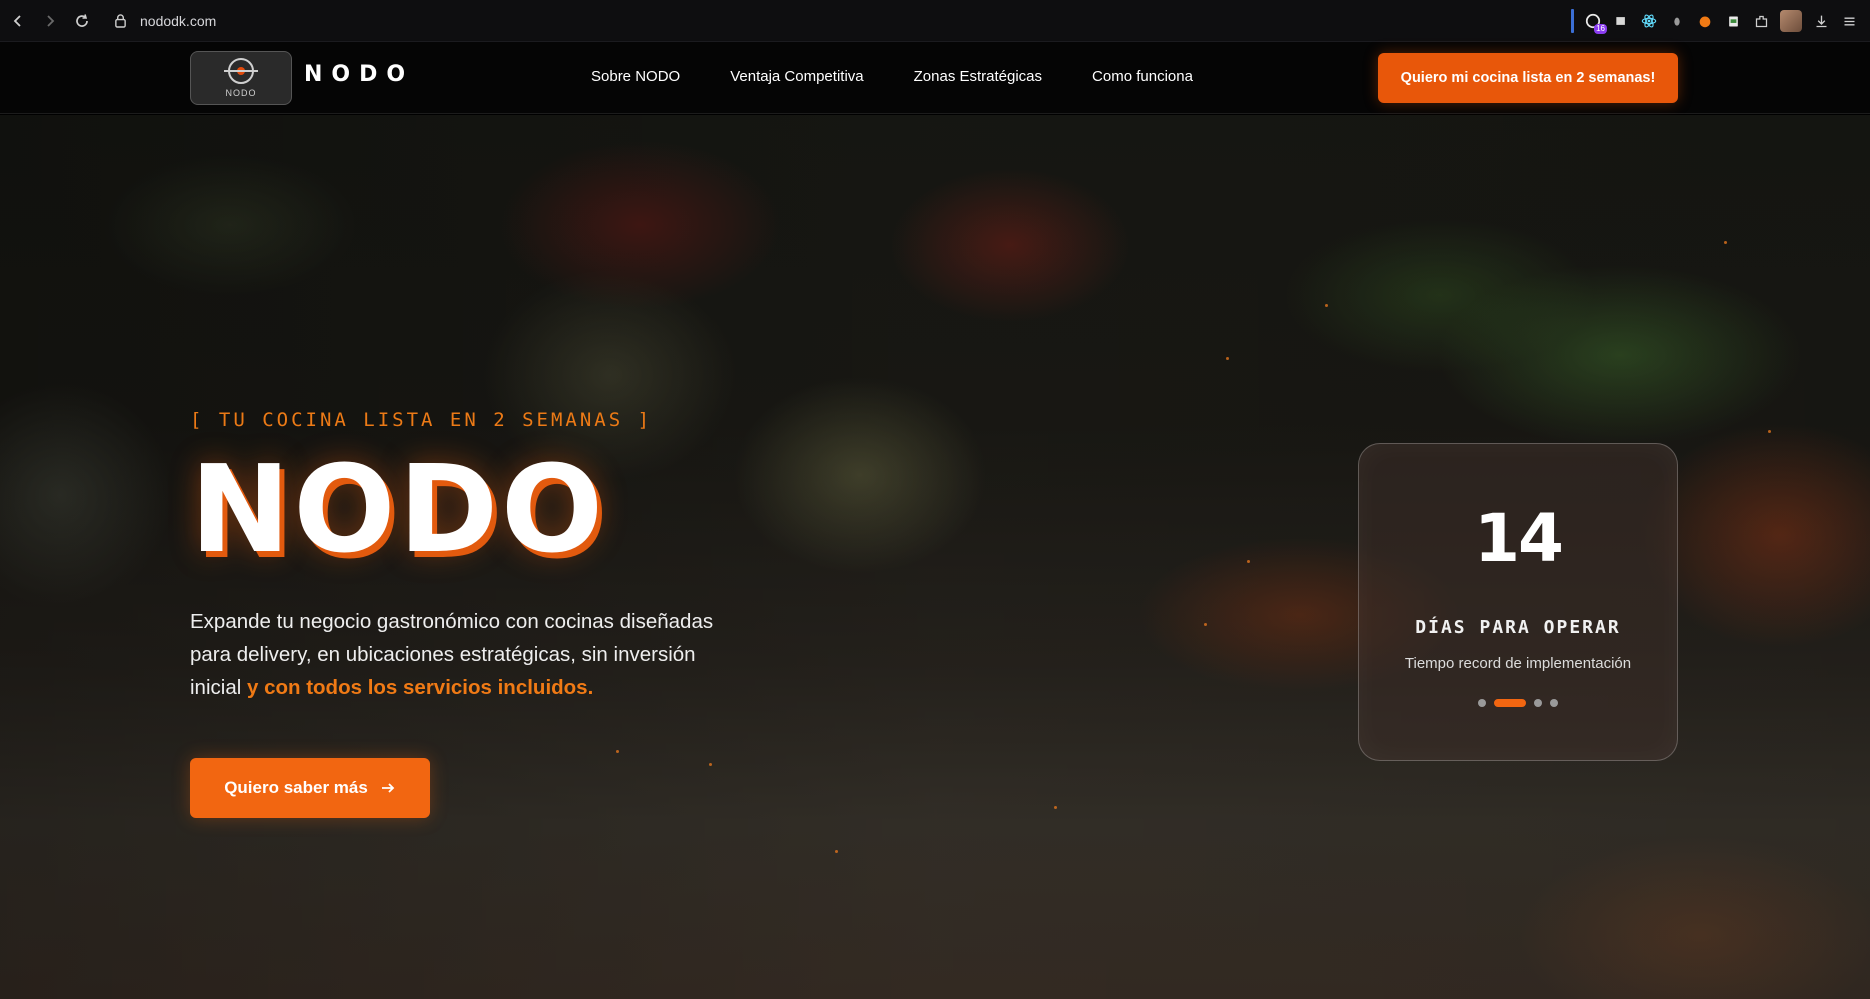 The width and height of the screenshot is (1870, 999). Describe the element at coordinates (1791, 21) in the screenshot. I see `profile-avatar` at that location.